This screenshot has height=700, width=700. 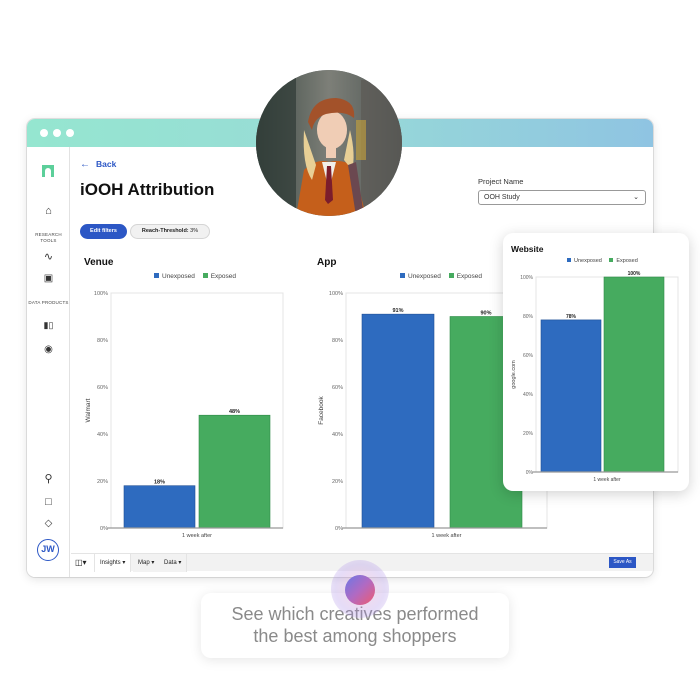 I want to click on tab-data-label: Data, so click(x=170, y=563).